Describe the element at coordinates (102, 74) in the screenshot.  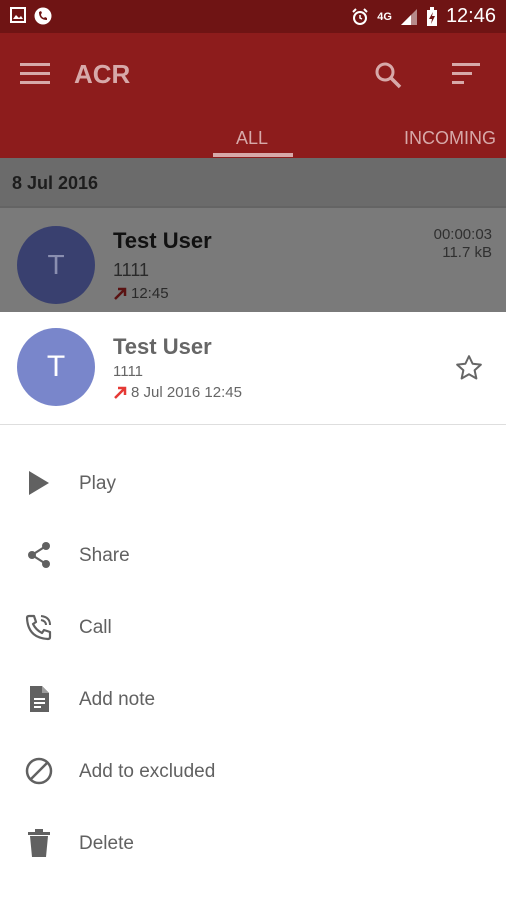
I see `app-title: ACR` at that location.